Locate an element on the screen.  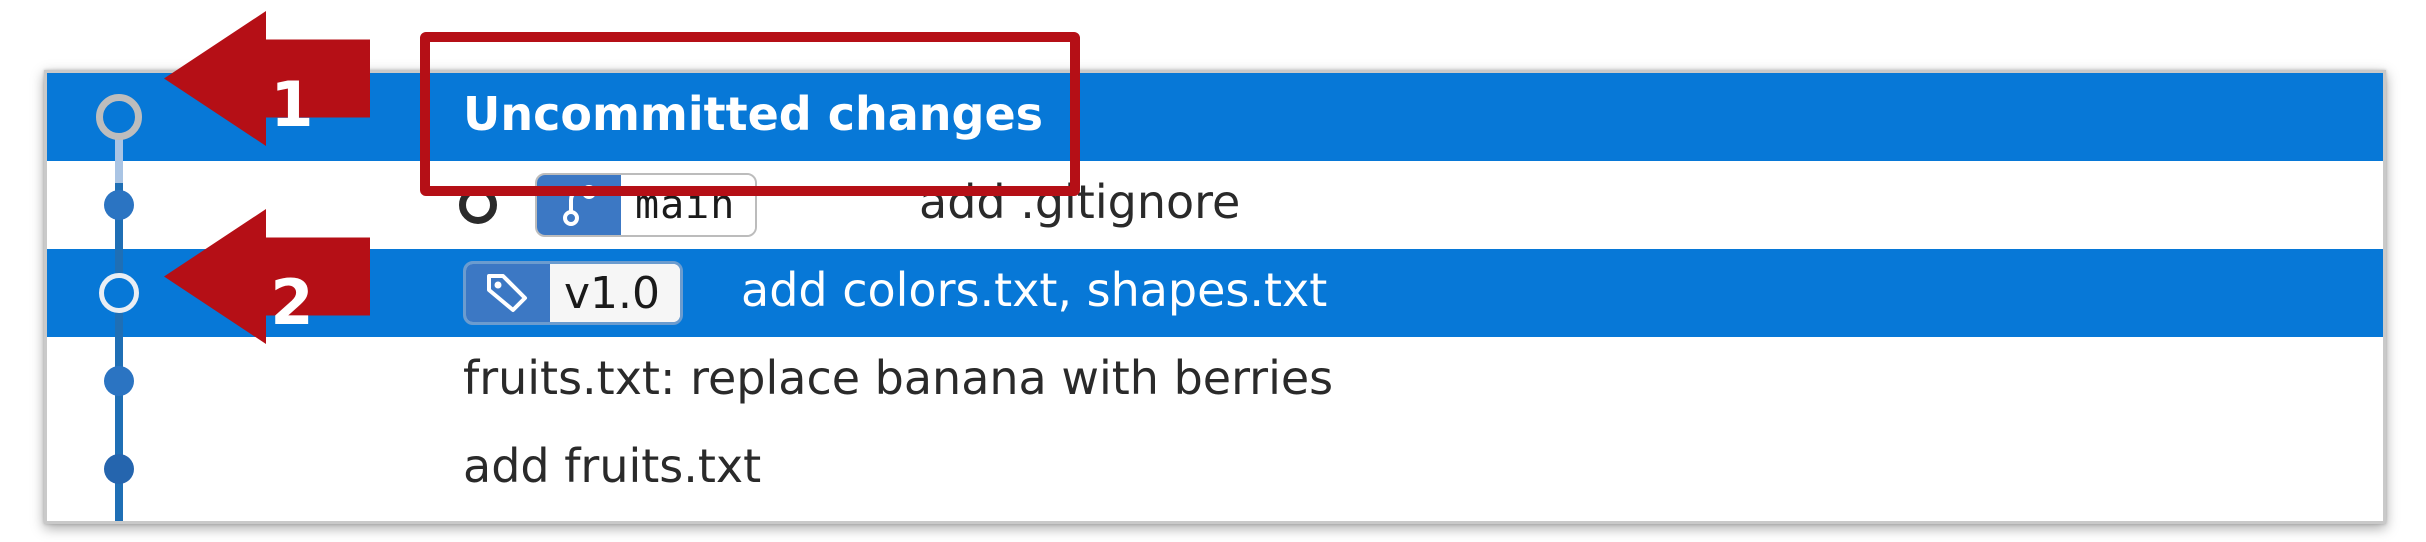
commit-message: add fruits.txt is located at coordinates (612, 466).